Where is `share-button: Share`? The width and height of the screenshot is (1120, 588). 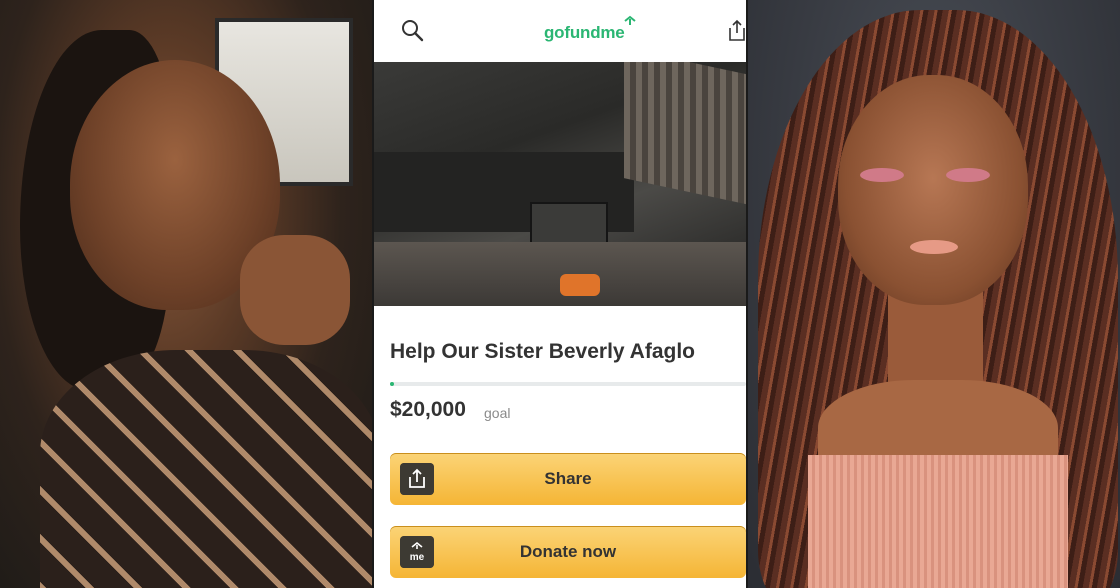
share-button: Share is located at coordinates (568, 479).